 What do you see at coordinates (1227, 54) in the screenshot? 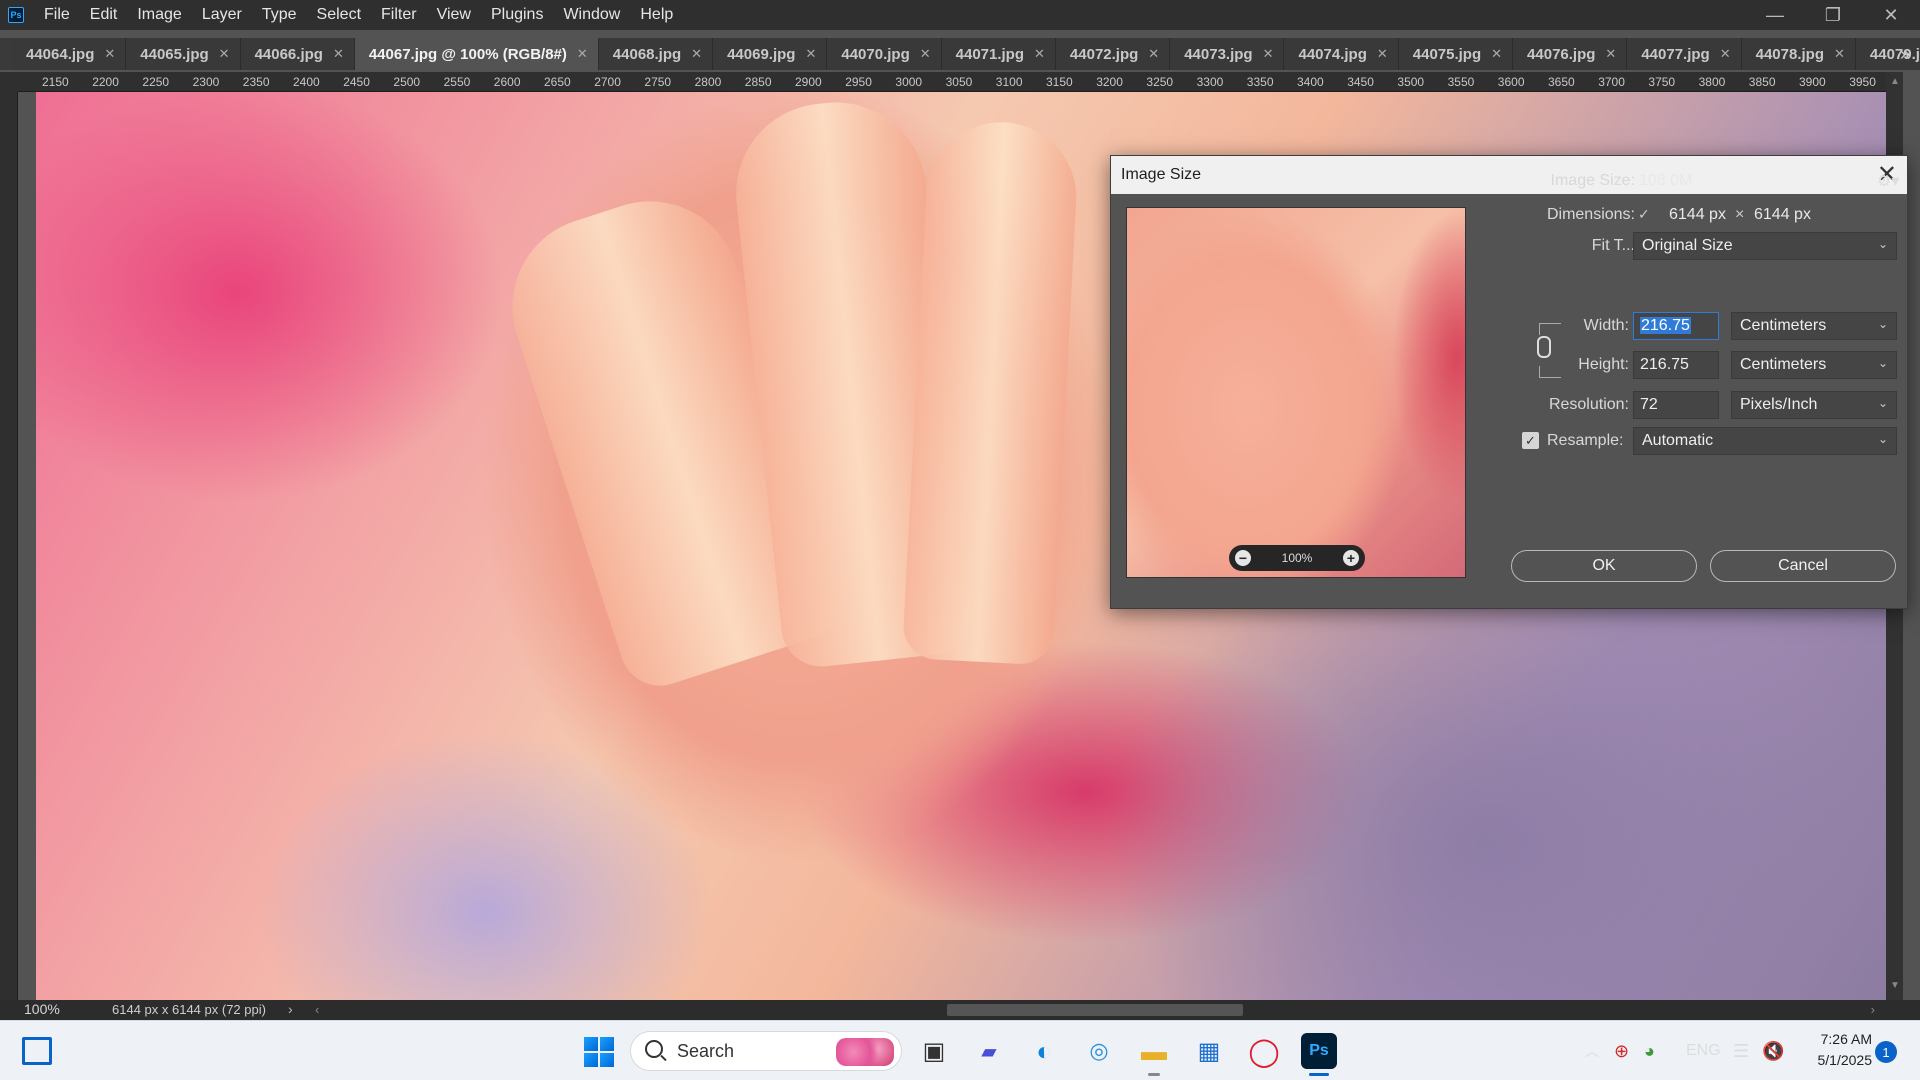
I see `document-tab: 44073.jpg ✕` at bounding box center [1227, 54].